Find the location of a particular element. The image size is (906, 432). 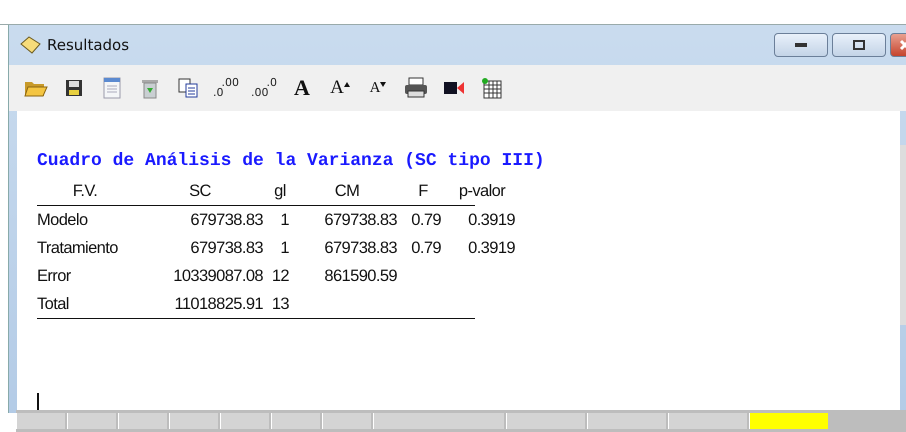

table-cell-text: 13 is located at coordinates (280, 304).